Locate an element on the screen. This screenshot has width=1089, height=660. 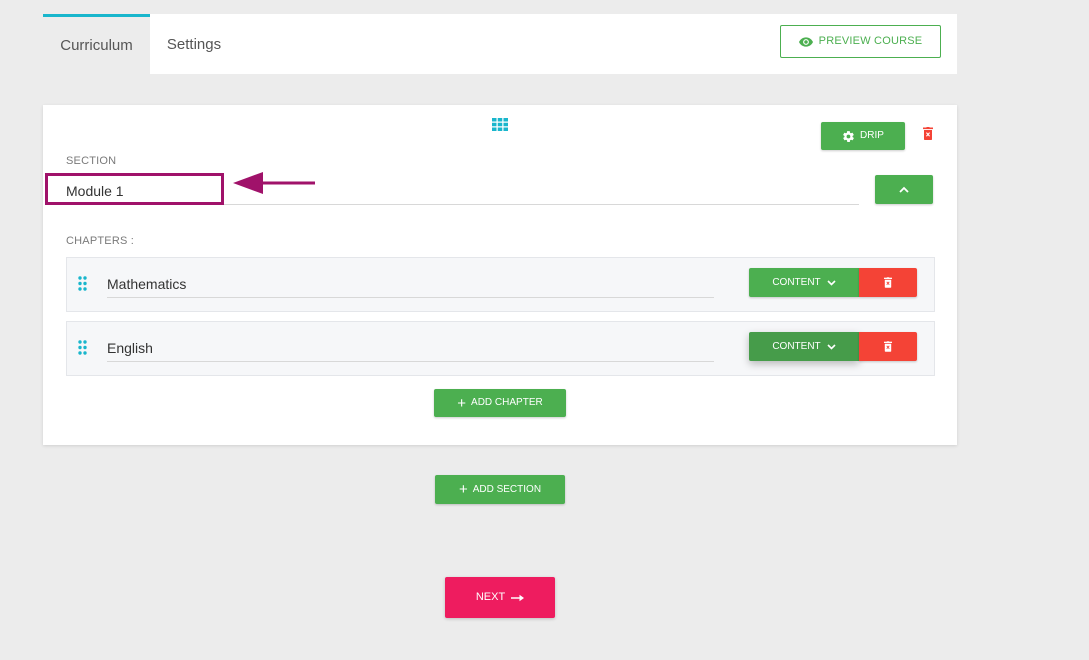
preview-course-button: PREVIEW COURSE is located at coordinates (860, 41).